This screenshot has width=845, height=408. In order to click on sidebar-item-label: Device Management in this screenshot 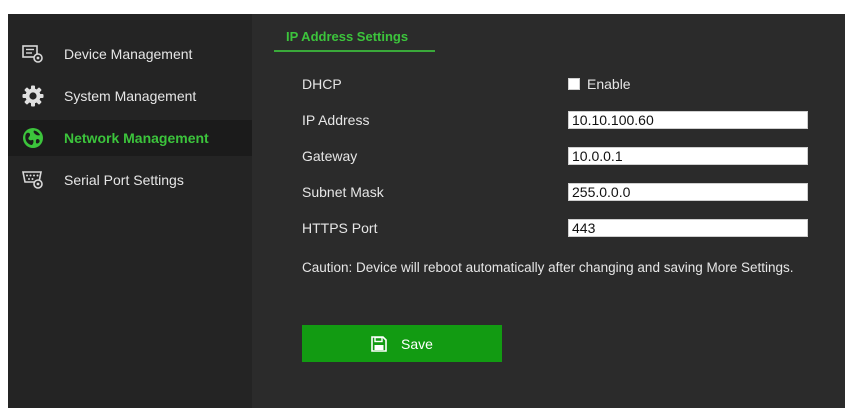, I will do `click(128, 54)`.